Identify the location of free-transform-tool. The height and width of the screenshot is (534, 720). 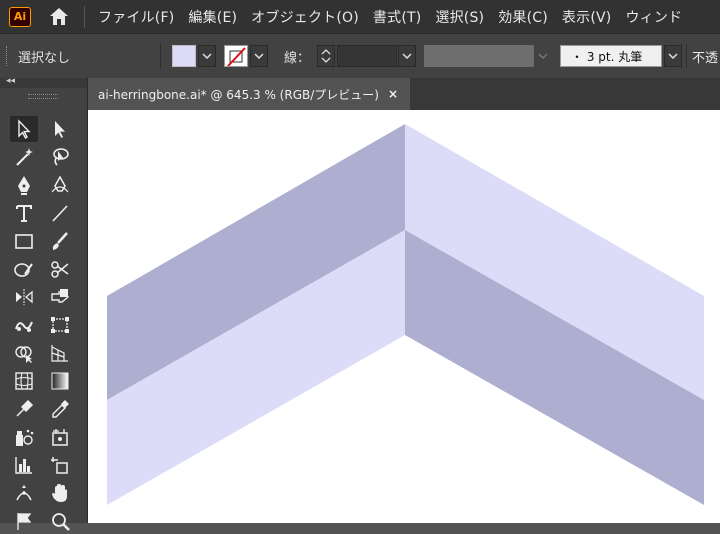
(60, 325).